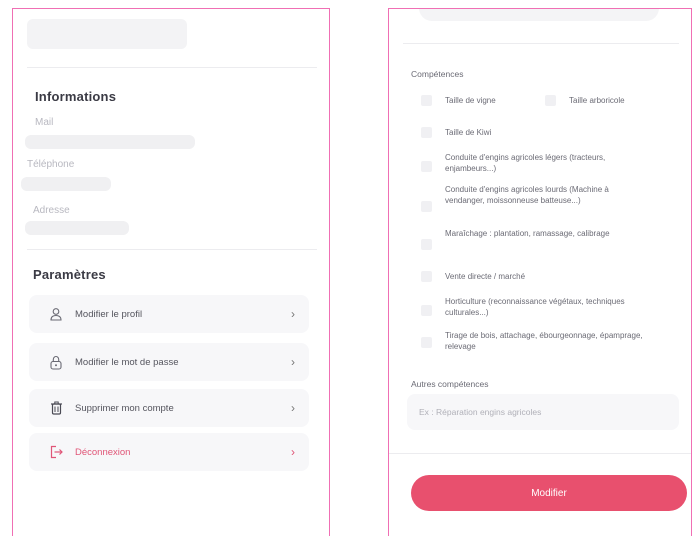 This screenshot has width=696, height=536. I want to click on lock-icon, so click(56, 362).